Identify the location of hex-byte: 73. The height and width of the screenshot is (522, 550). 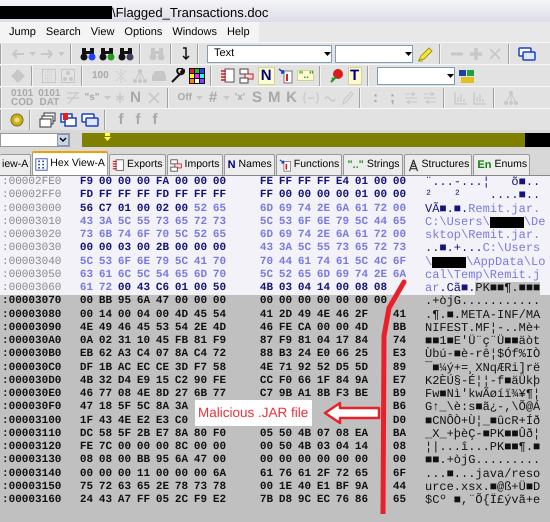
(220, 222).